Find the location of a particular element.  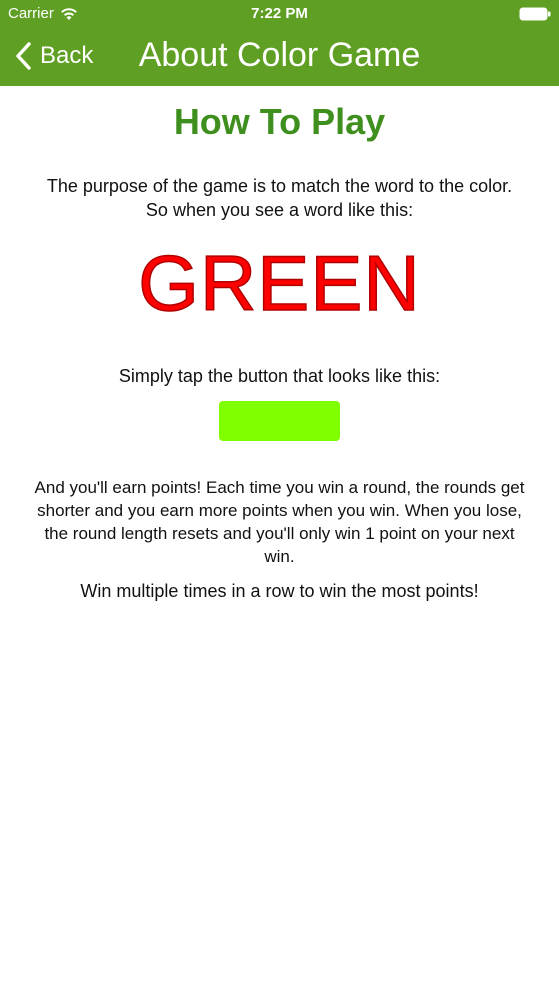

page-title-text: About Color Game is located at coordinates (279, 55).